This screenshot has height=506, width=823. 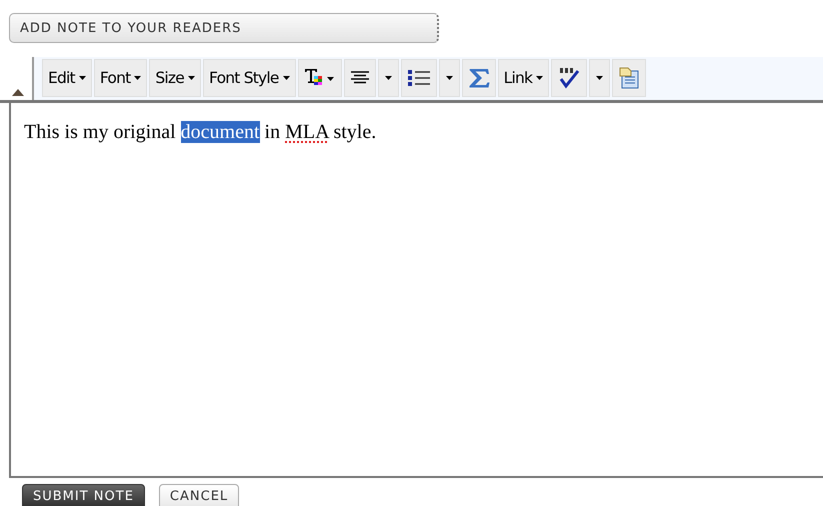 I want to click on add-note-button: ADD NOTE TO YOUR READERS, so click(x=224, y=28).